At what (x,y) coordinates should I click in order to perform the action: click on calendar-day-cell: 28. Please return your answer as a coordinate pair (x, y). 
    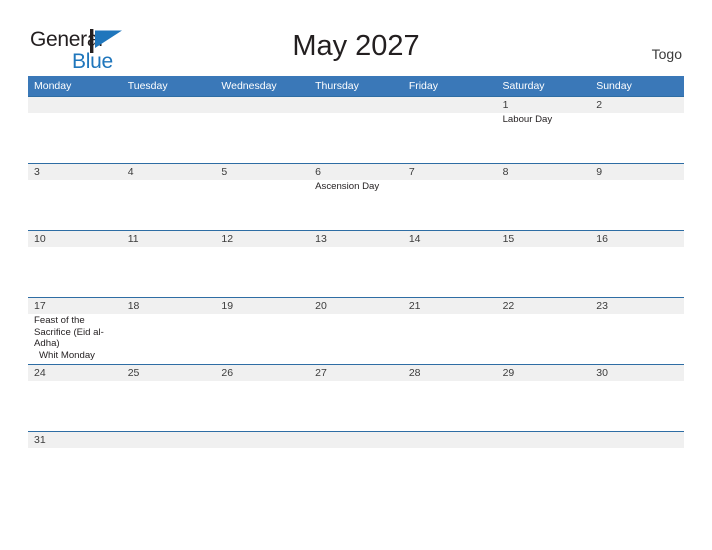
    Looking at the image, I should click on (450, 398).